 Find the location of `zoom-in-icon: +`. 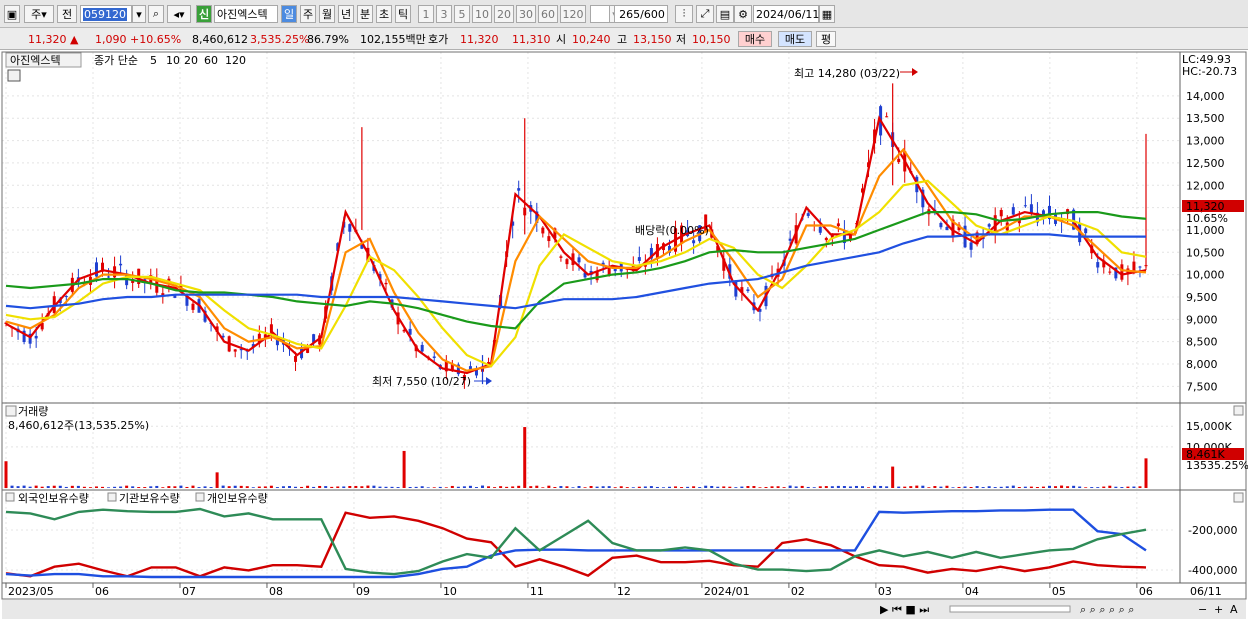

zoom-in-icon: + is located at coordinates (1218, 609).